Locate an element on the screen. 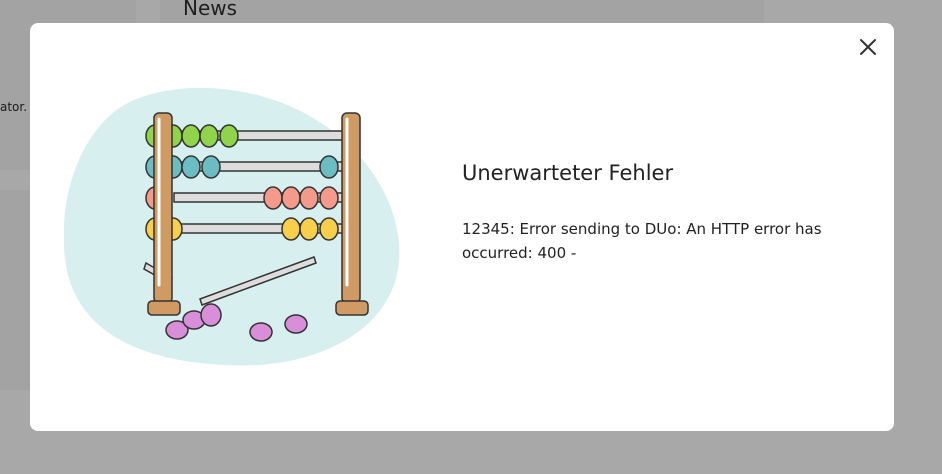  error-title: Unerwarteter Fehler is located at coordinates (568, 173).